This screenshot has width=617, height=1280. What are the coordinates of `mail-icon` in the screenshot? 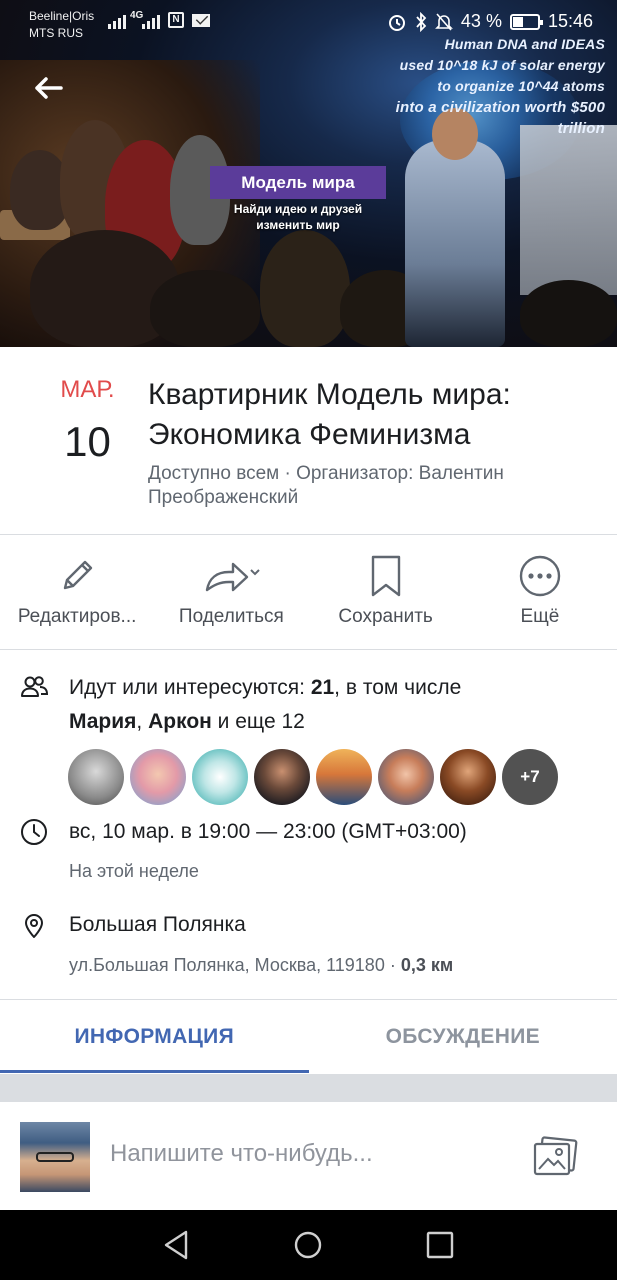 It's located at (201, 20).